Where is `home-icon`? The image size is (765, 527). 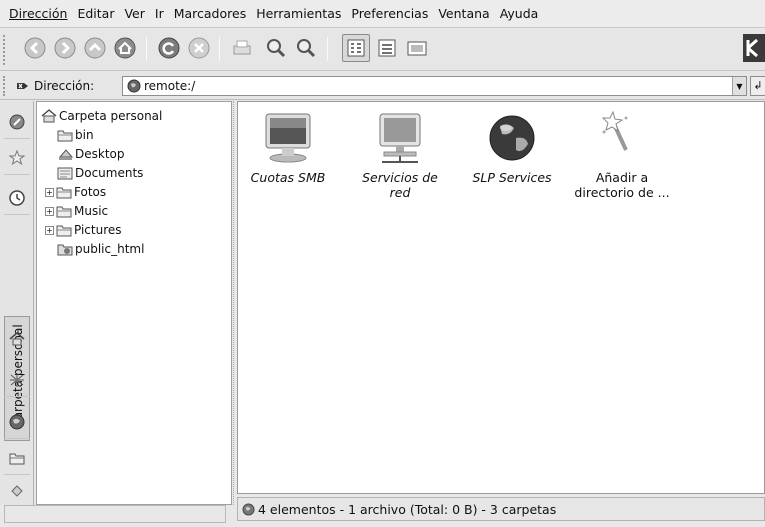 home-icon is located at coordinates (17, 339).